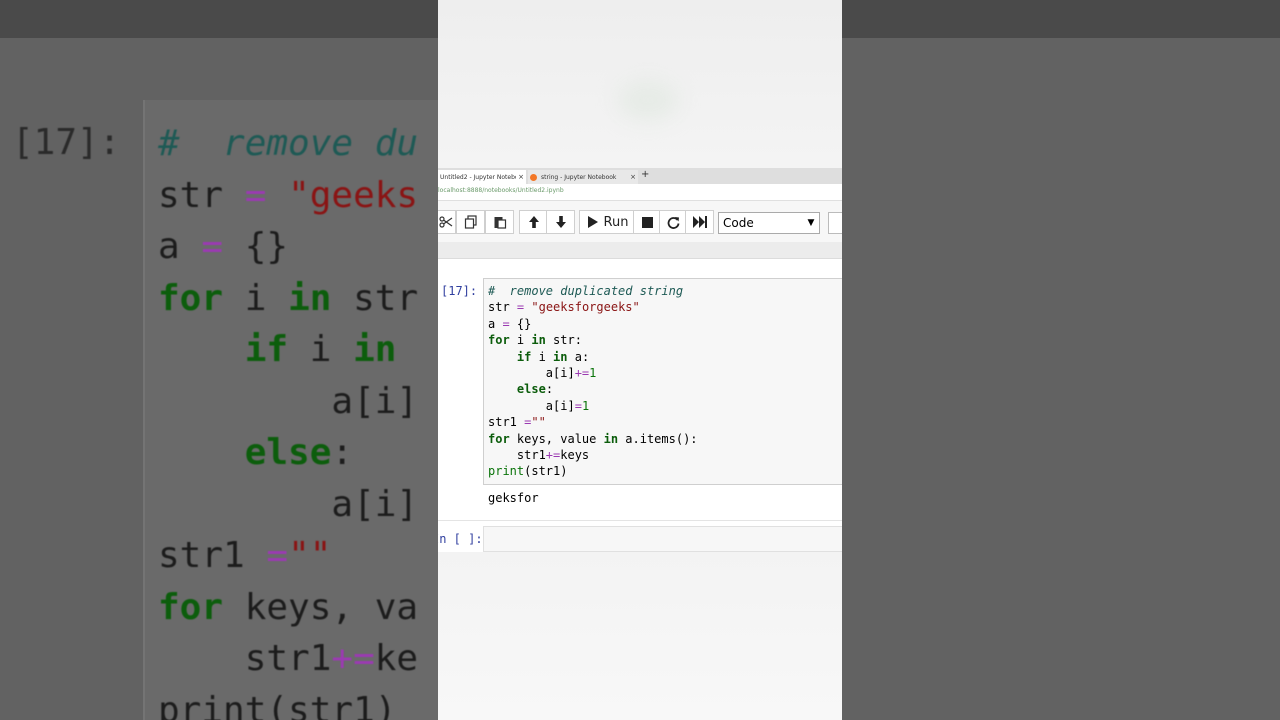  I want to click on cell-prompt: [17]:, so click(459, 291).